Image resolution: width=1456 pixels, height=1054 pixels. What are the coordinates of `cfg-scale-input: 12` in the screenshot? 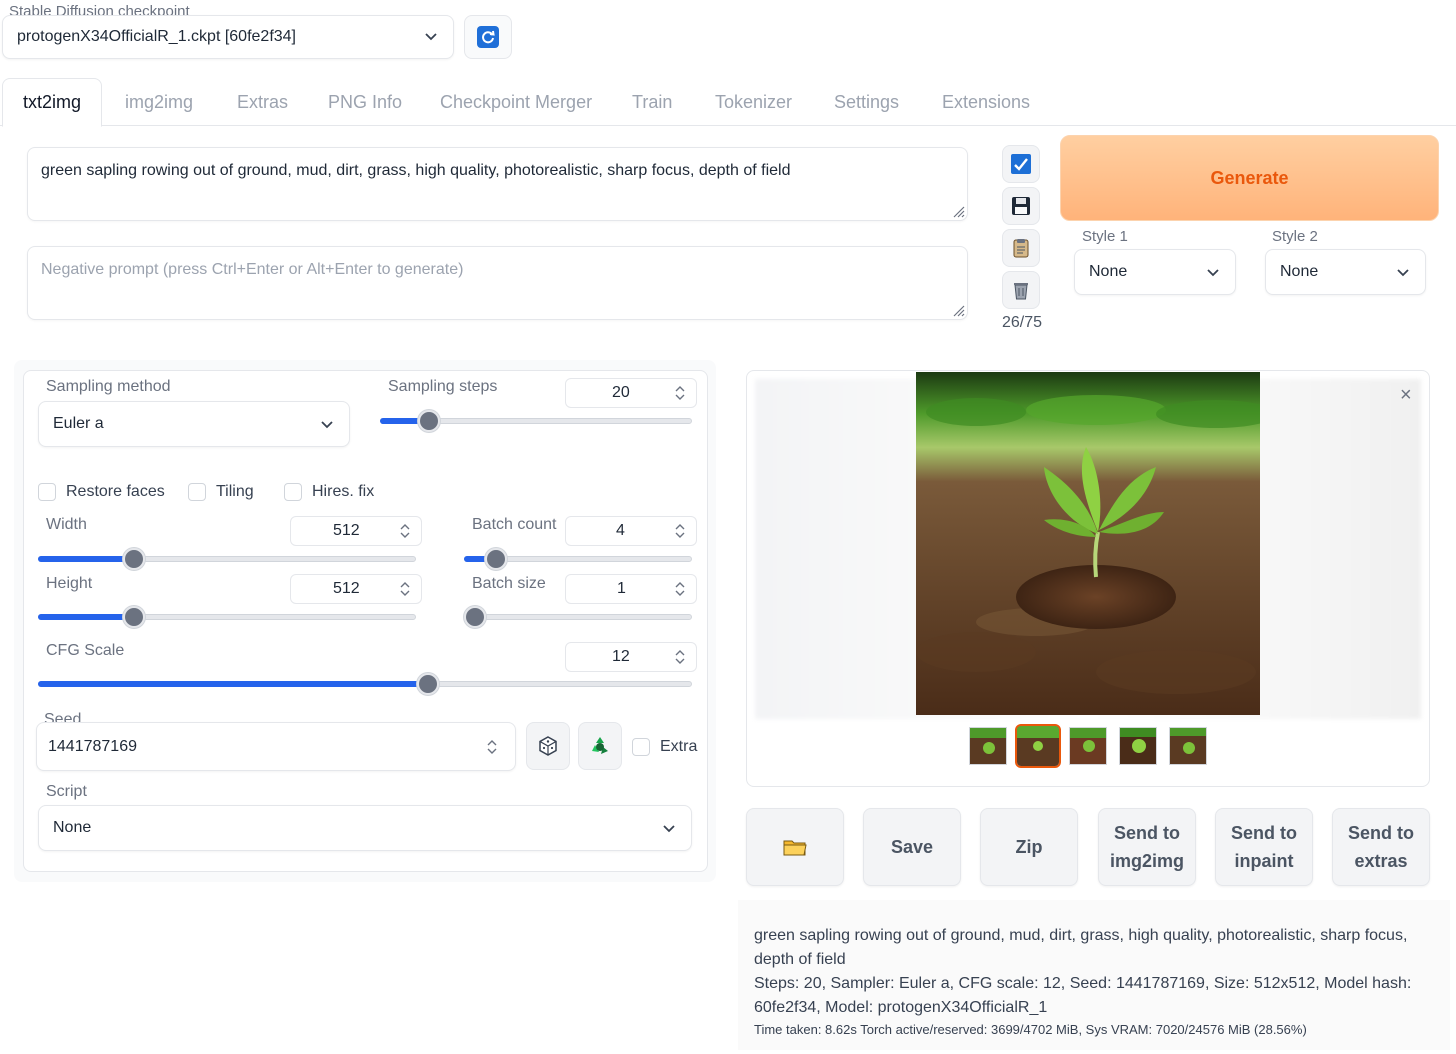 It's located at (631, 657).